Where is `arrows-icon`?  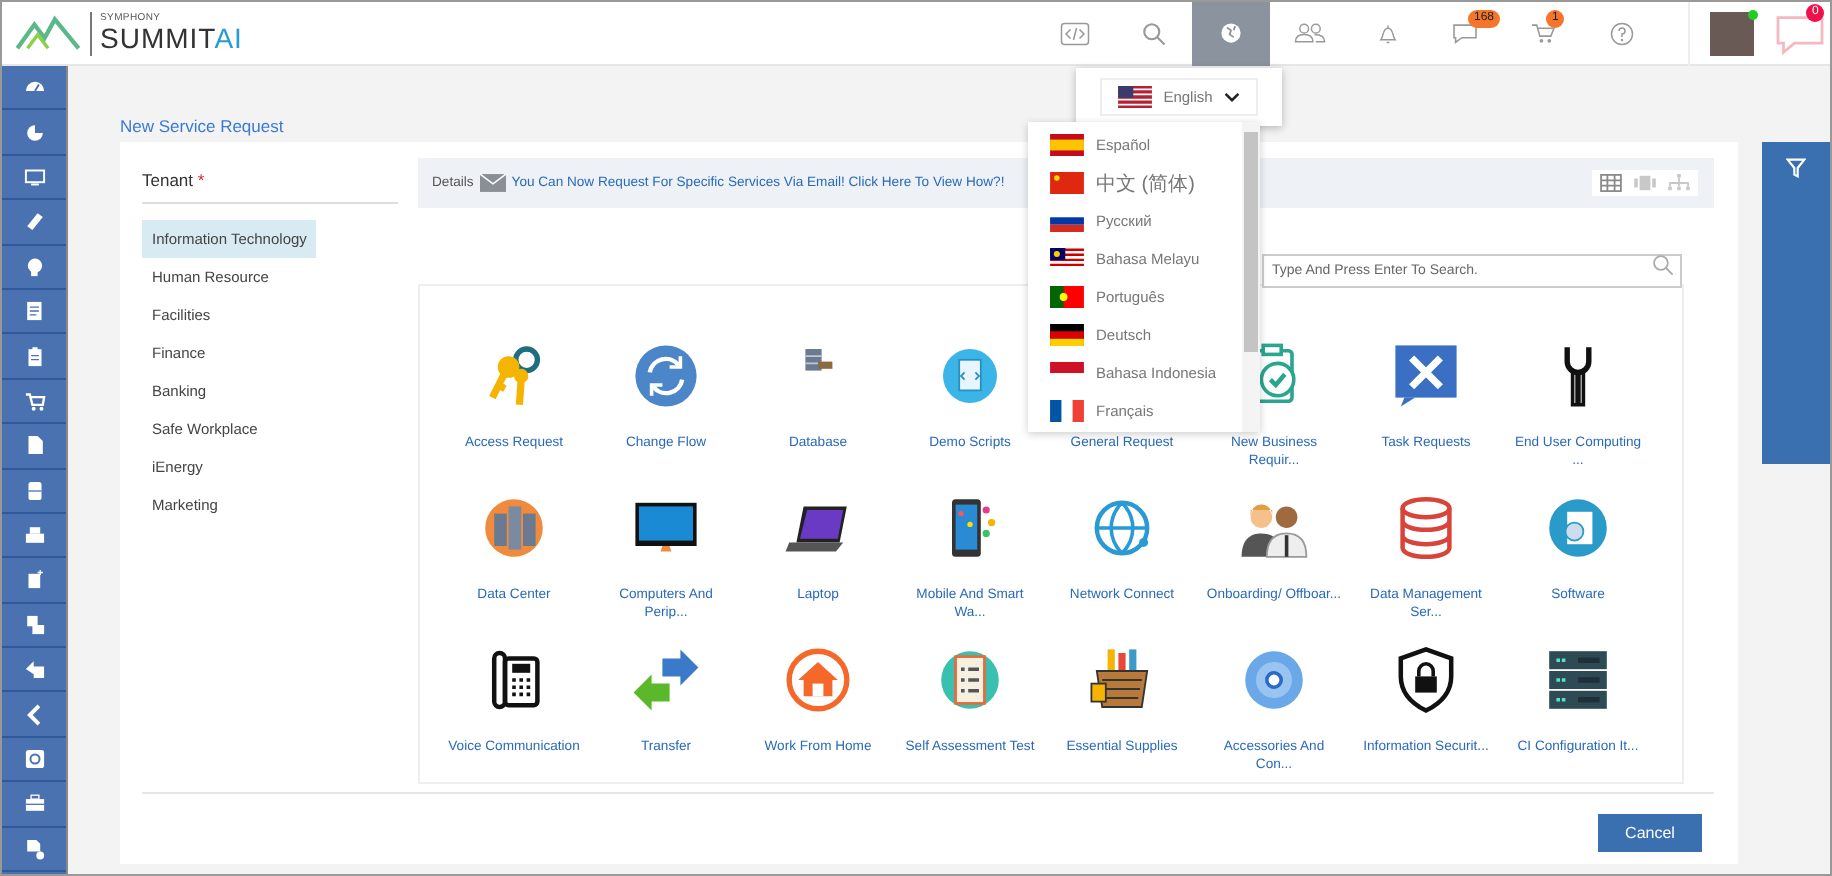 arrows-icon is located at coordinates (666, 680).